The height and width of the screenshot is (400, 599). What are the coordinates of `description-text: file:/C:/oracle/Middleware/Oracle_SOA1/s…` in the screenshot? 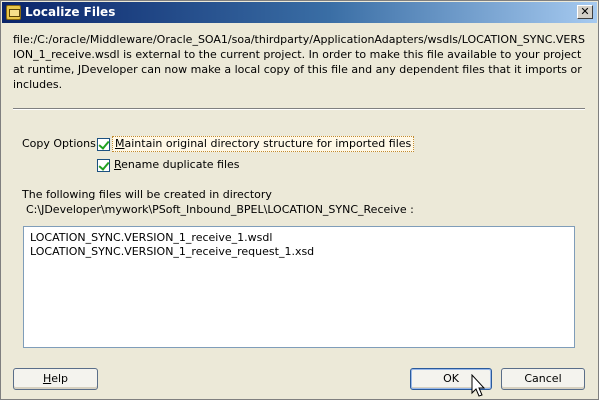 It's located at (299, 62).